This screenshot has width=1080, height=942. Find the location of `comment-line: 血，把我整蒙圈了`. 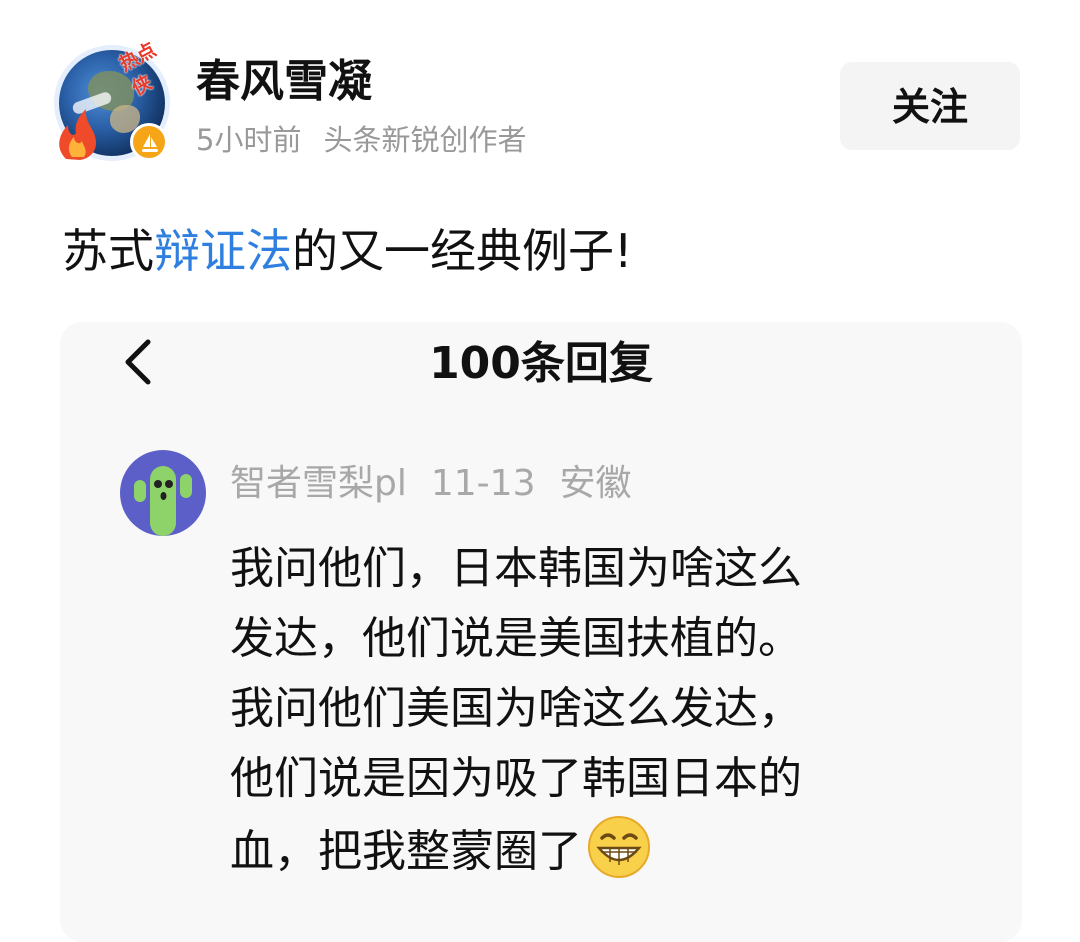

comment-line: 血，把我整蒙圈了 is located at coordinates (406, 851).